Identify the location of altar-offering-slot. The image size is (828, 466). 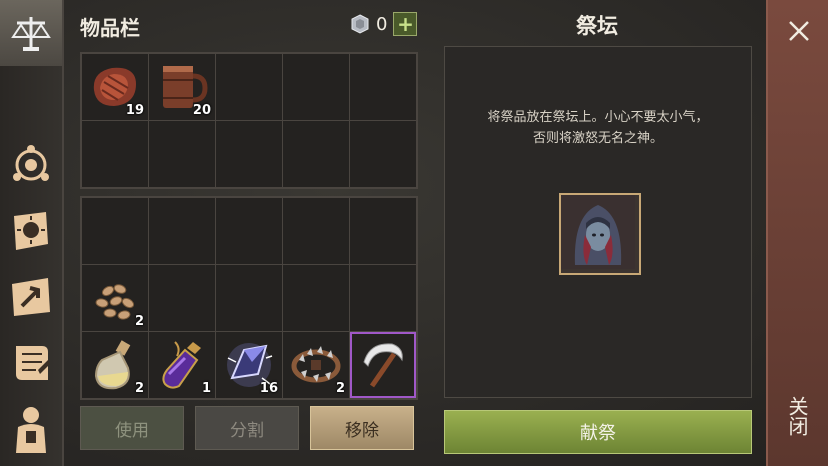
(600, 234).